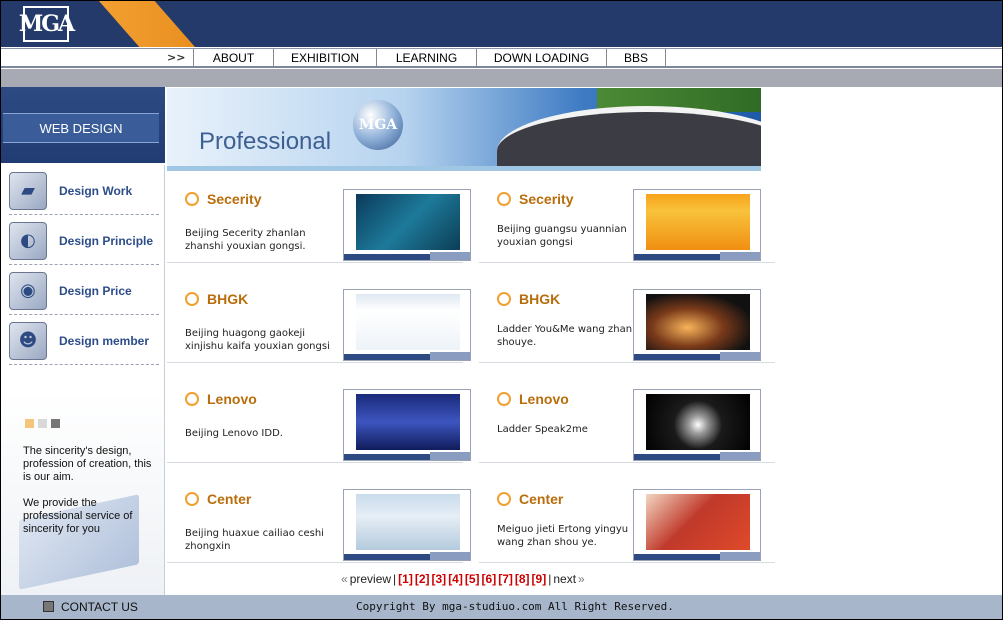  What do you see at coordinates (234, 433) in the screenshot?
I see `card-description: Beijing Lenovo IDD.` at bounding box center [234, 433].